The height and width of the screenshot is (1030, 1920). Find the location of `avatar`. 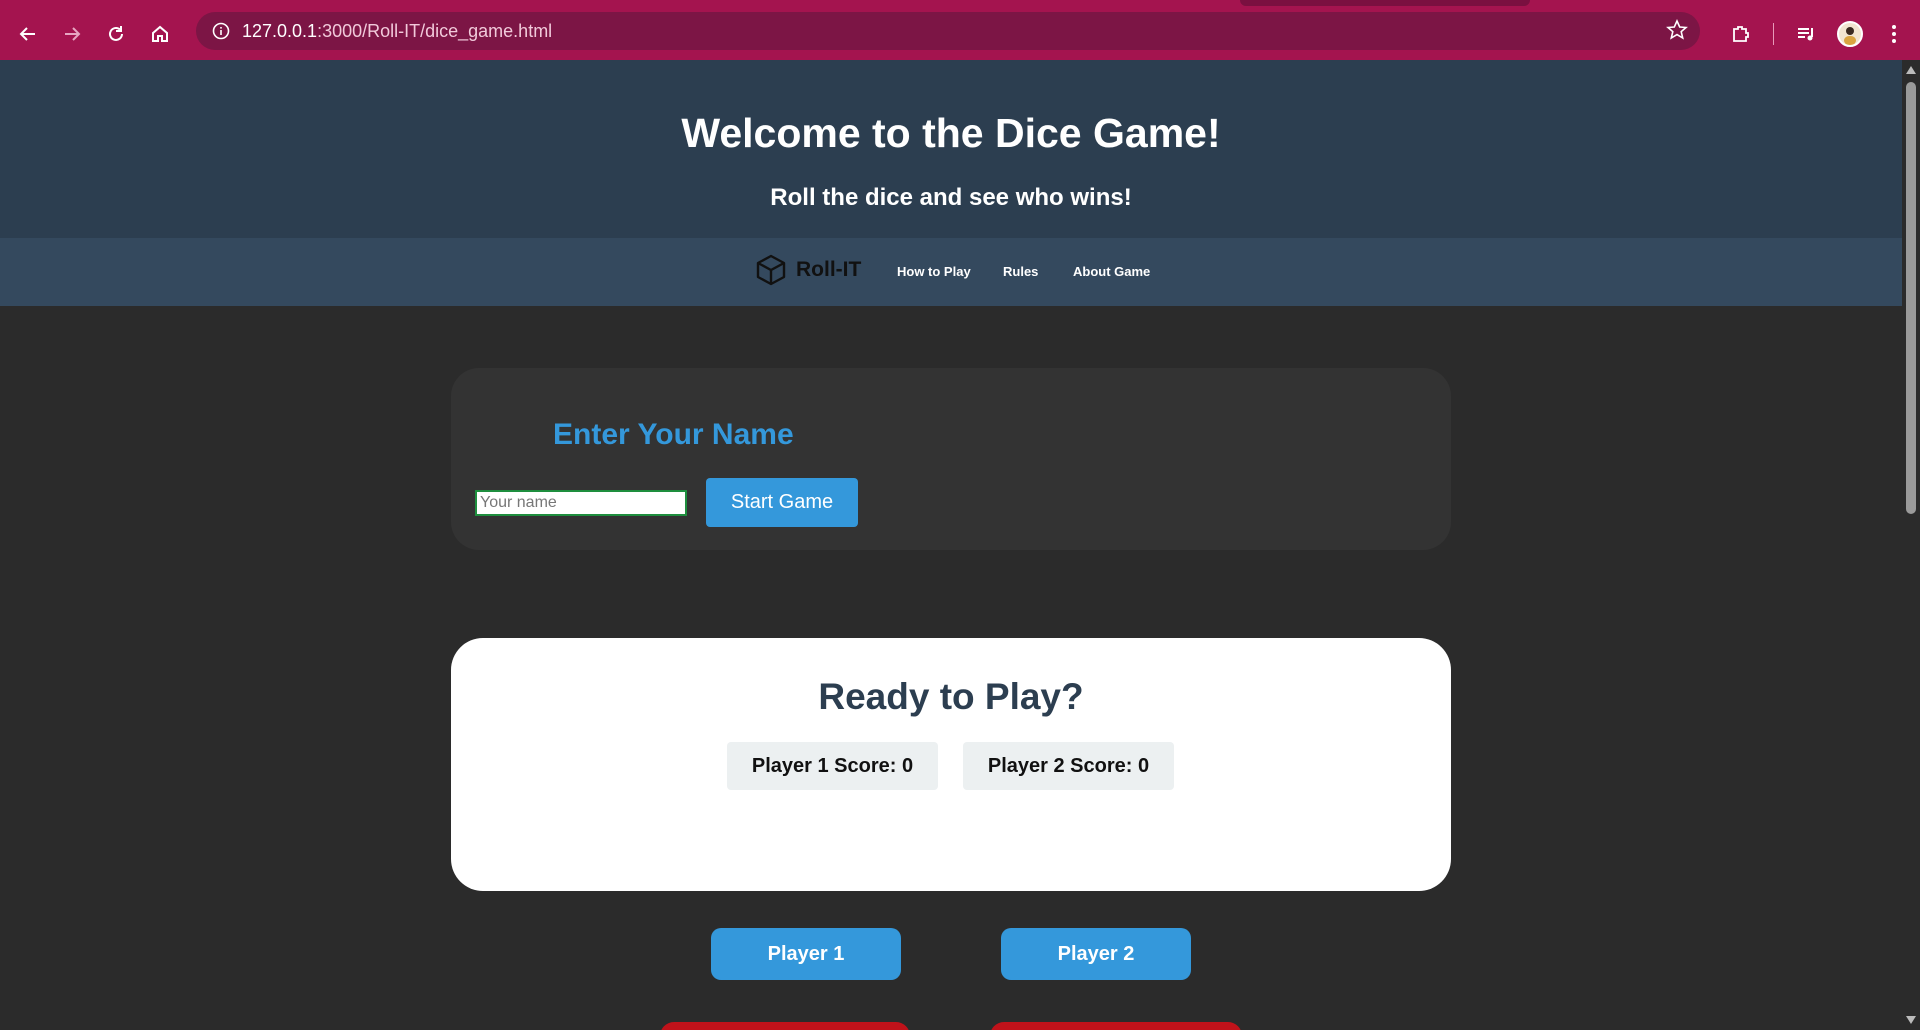

avatar is located at coordinates (1850, 34).